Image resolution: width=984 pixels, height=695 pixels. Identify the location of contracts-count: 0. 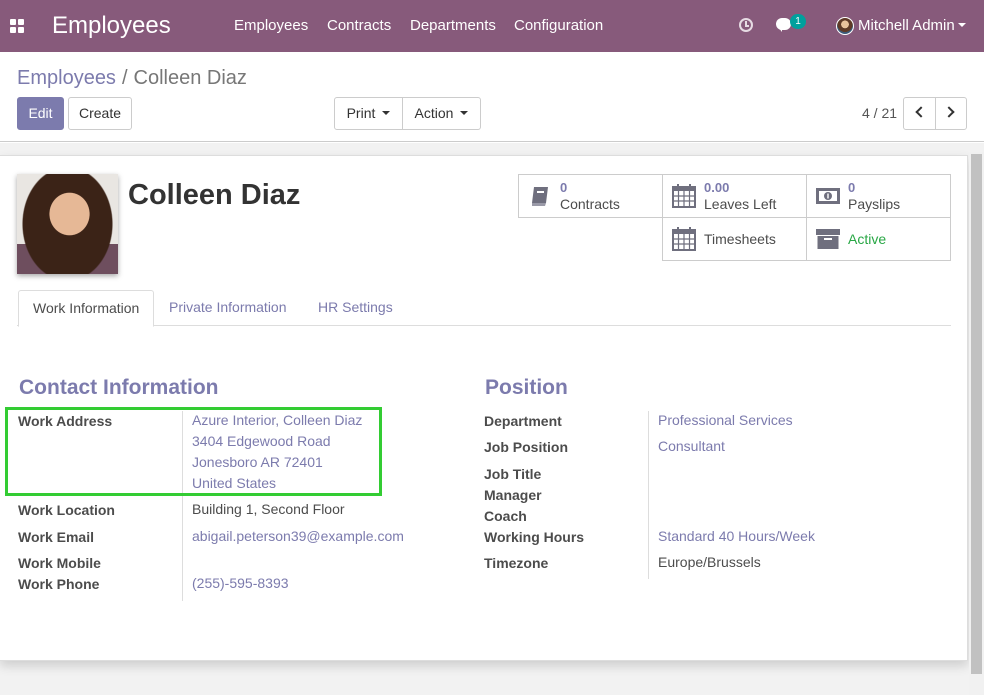
(564, 187).